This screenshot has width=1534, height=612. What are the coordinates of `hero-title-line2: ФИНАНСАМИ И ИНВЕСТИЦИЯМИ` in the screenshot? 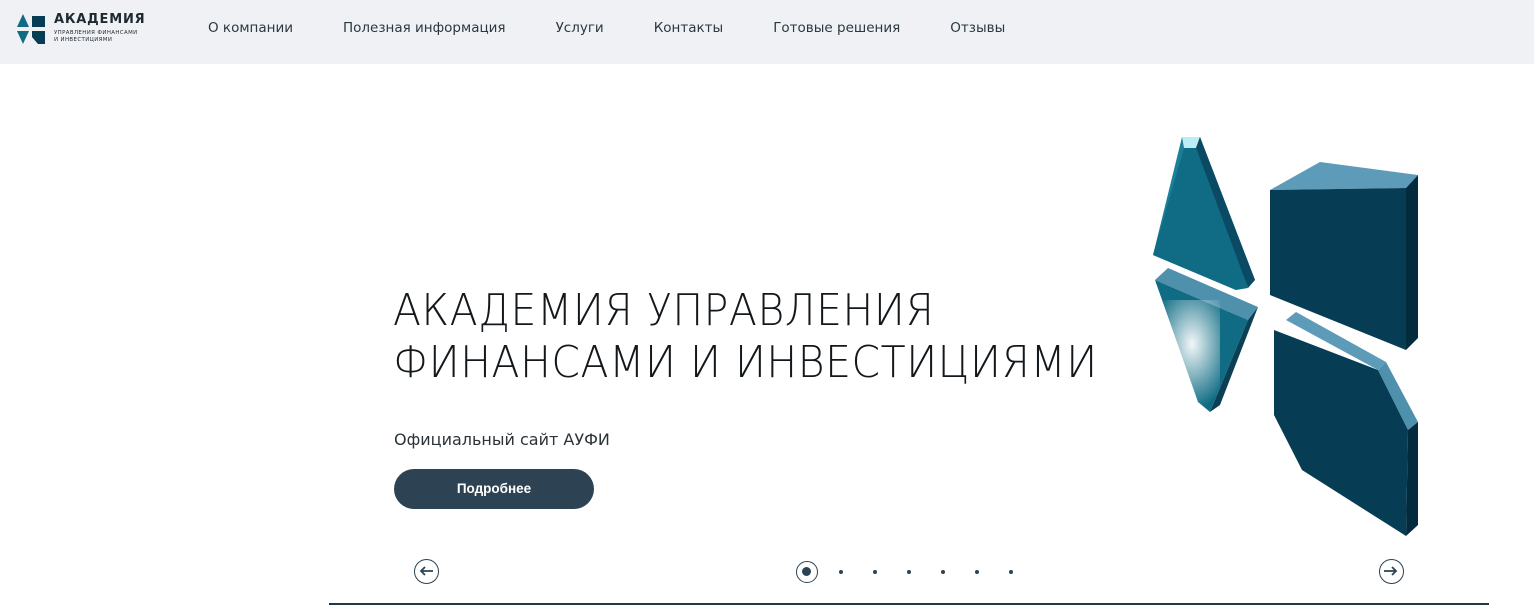 It's located at (745, 362).